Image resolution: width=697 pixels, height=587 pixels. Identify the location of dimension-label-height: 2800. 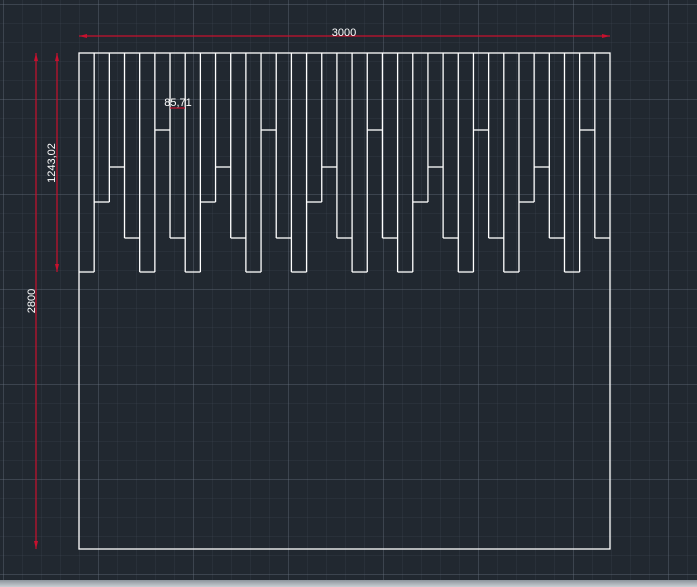
(32, 301).